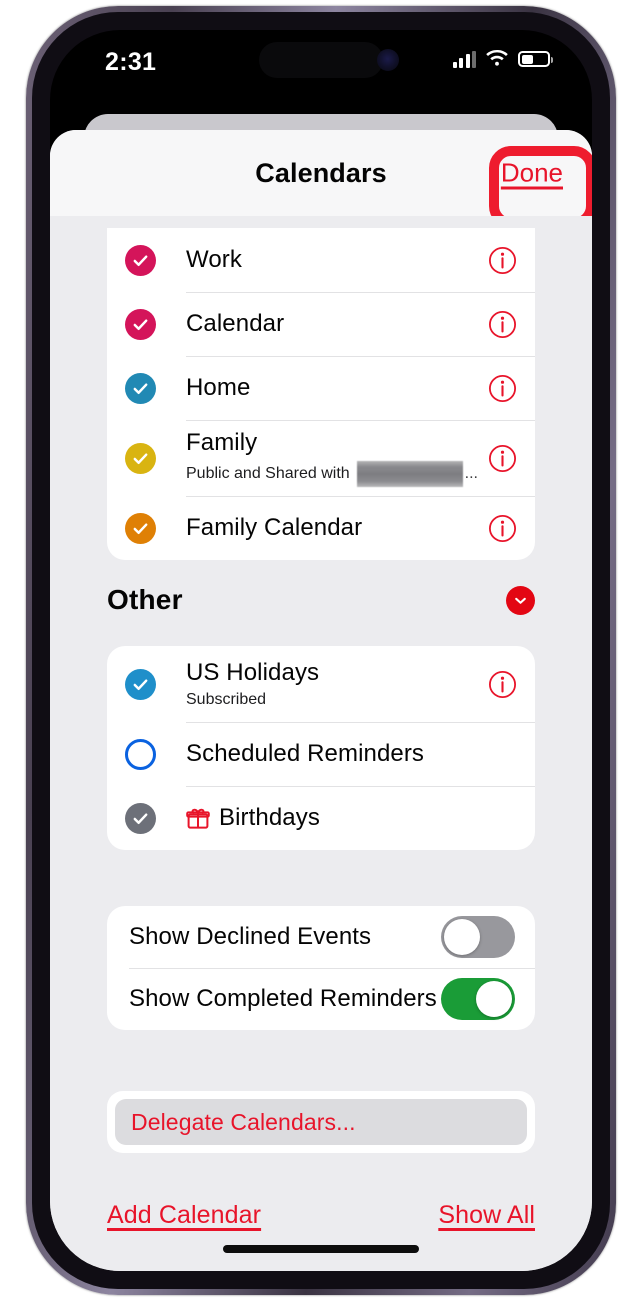 The height and width of the screenshot is (1301, 642). I want to click on calendar-name: Scheduled Reminders, so click(305, 753).